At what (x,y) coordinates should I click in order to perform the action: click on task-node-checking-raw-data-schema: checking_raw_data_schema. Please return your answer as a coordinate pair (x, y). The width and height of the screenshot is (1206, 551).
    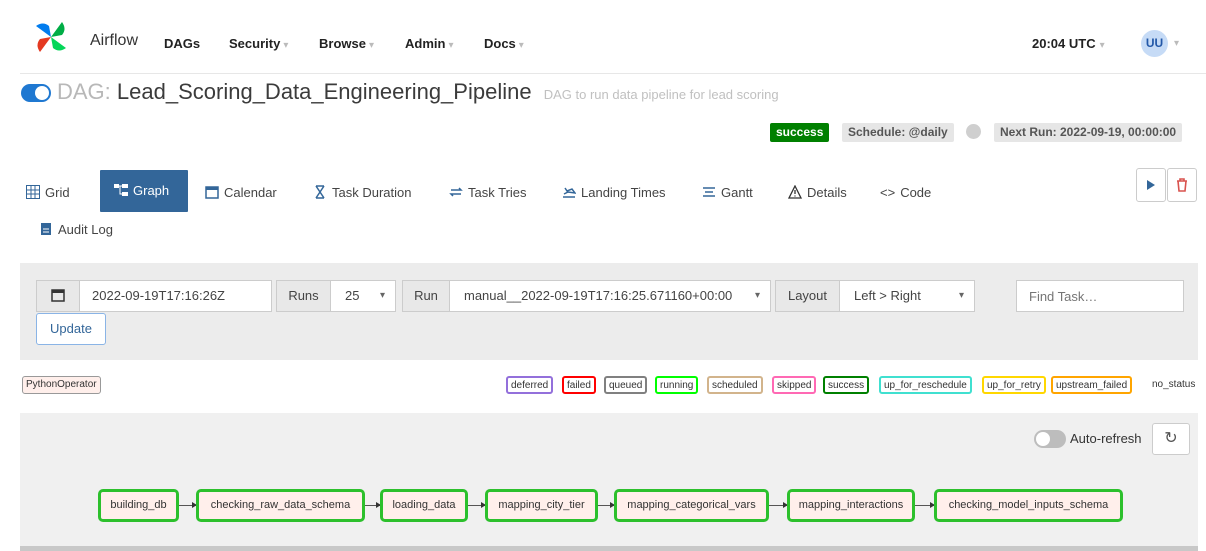
    Looking at the image, I should click on (280, 505).